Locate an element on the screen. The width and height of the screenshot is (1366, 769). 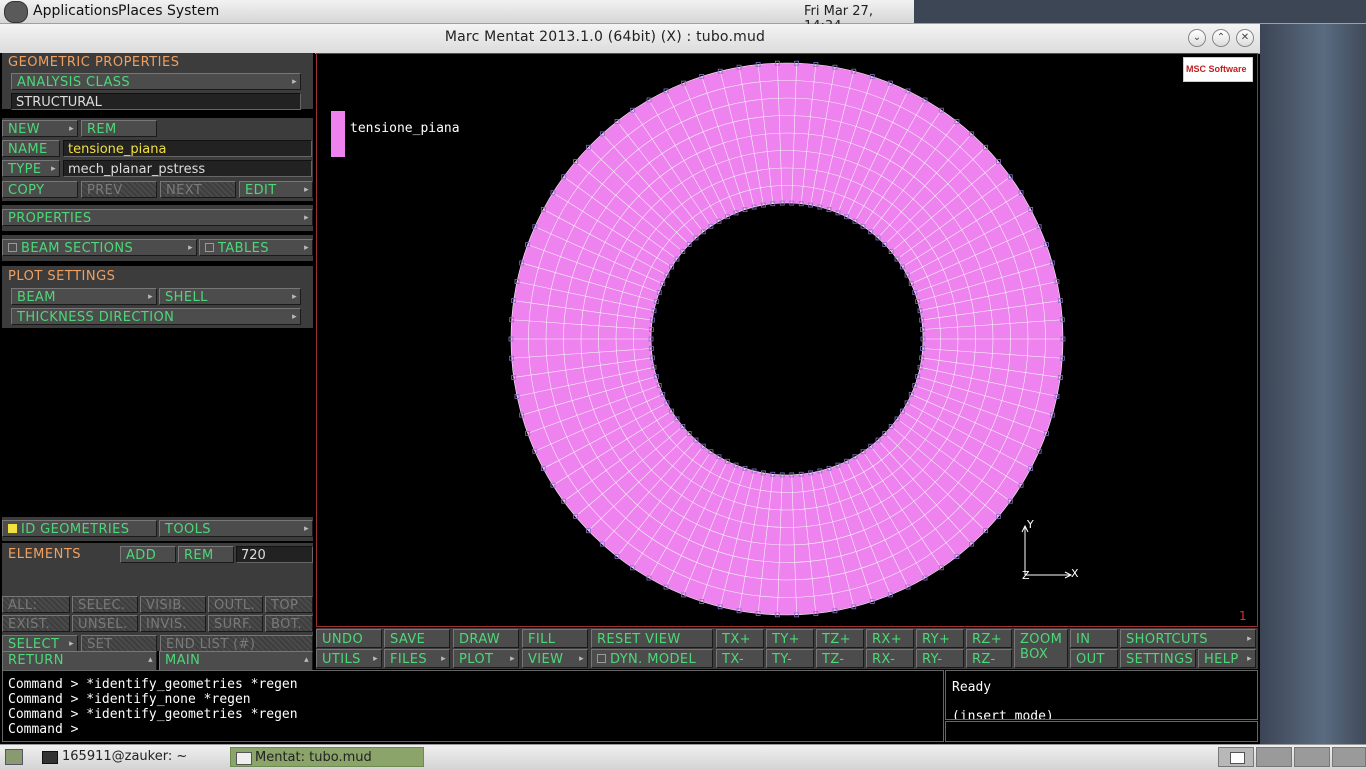
ry-plus-button: RY+ is located at coordinates (940, 638).